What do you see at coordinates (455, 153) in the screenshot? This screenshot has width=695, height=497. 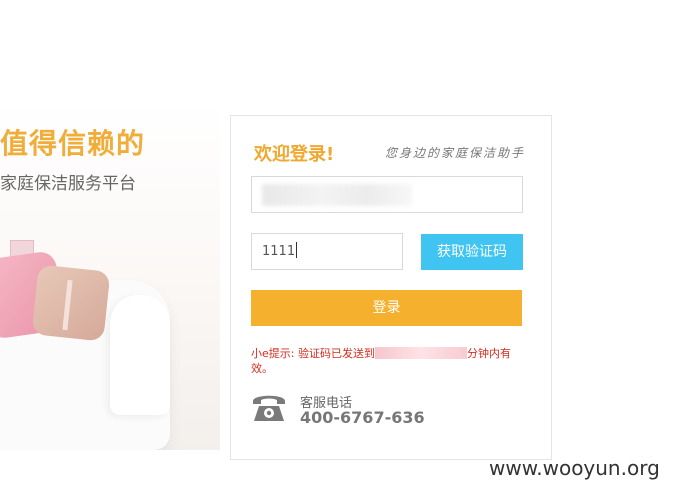 I see `assistant-slogan: 您身边的家庭保洁助手` at bounding box center [455, 153].